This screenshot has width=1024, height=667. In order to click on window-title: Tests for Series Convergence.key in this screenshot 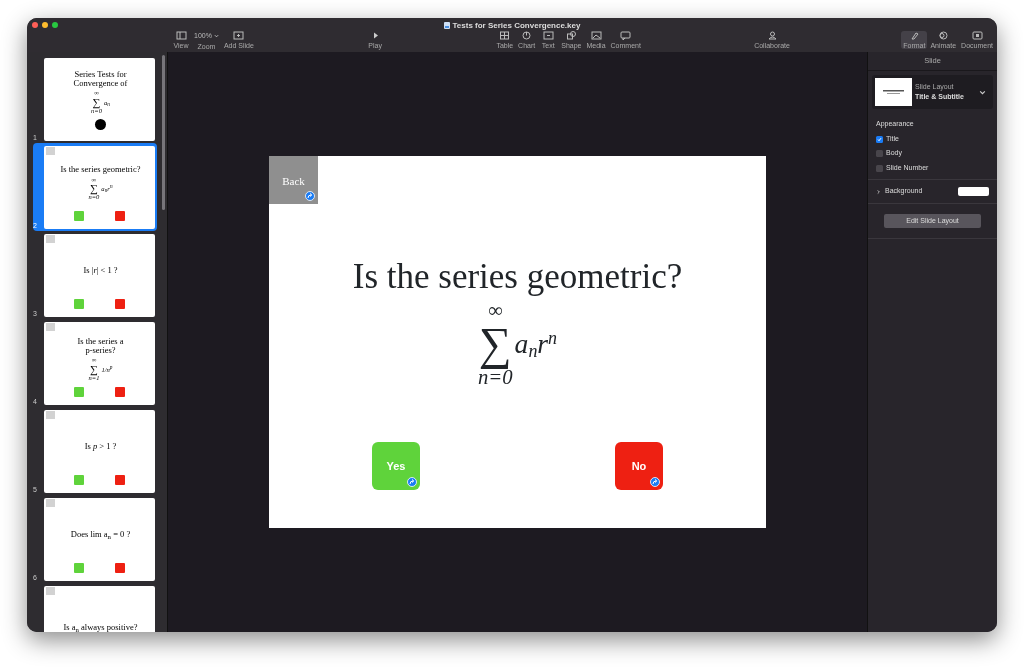, I will do `click(516, 25)`.